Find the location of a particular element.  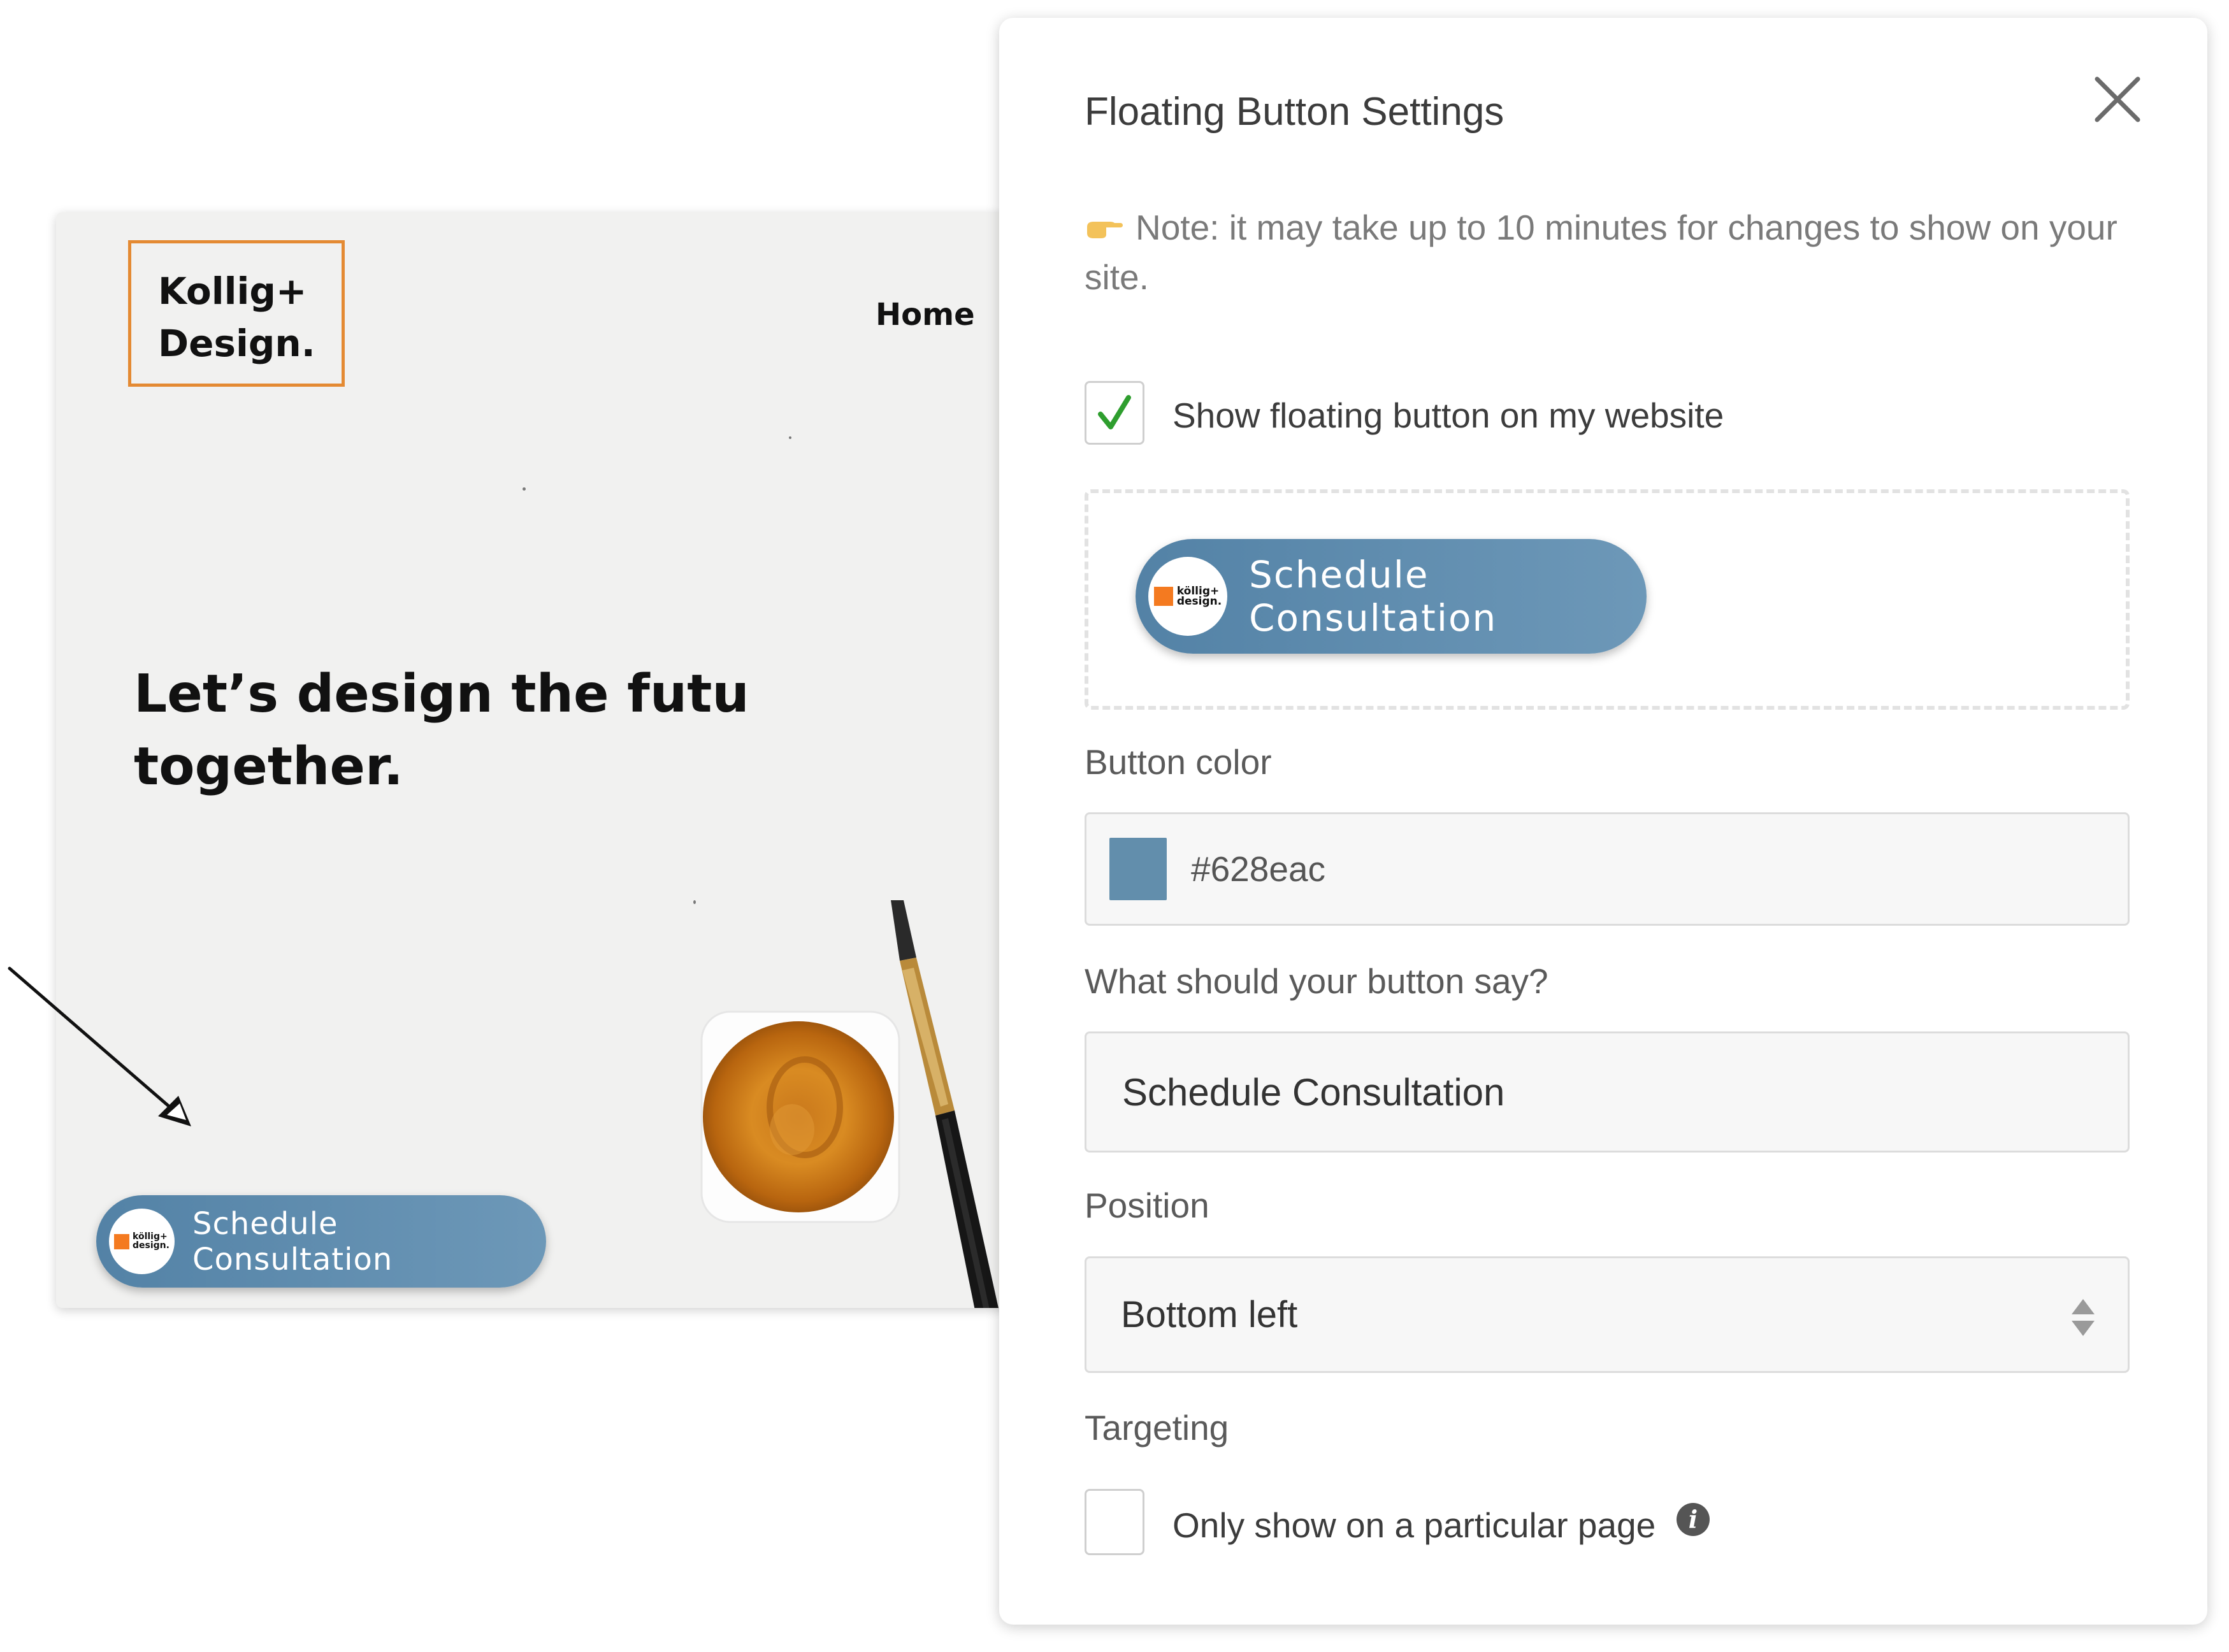

color-swatch is located at coordinates (1138, 869).